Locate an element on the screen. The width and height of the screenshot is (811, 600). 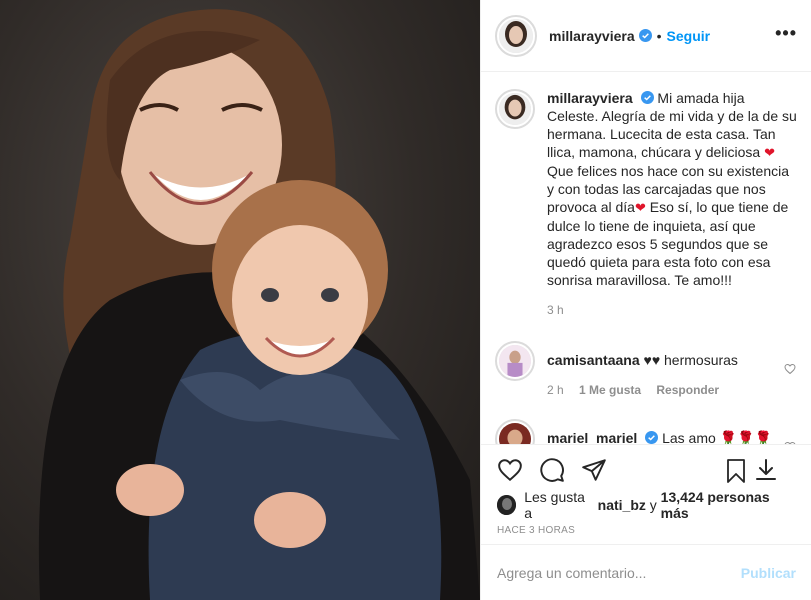
post-header: millarayviera • Seguir ••• is located at coordinates (646, 36).